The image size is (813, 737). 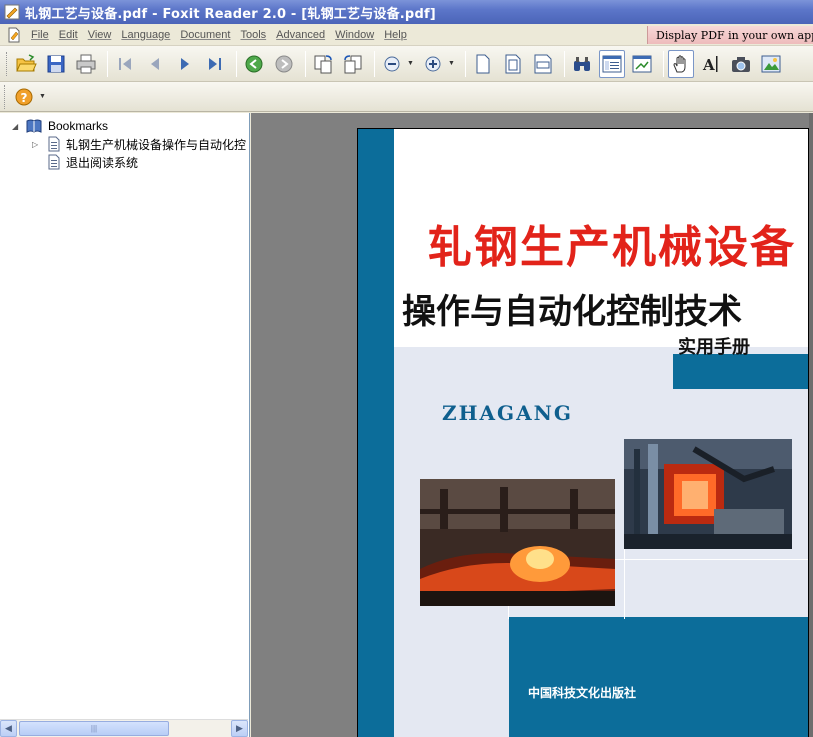 I want to click on zoom-out-dropdown-icon: ▼, so click(x=410, y=63).